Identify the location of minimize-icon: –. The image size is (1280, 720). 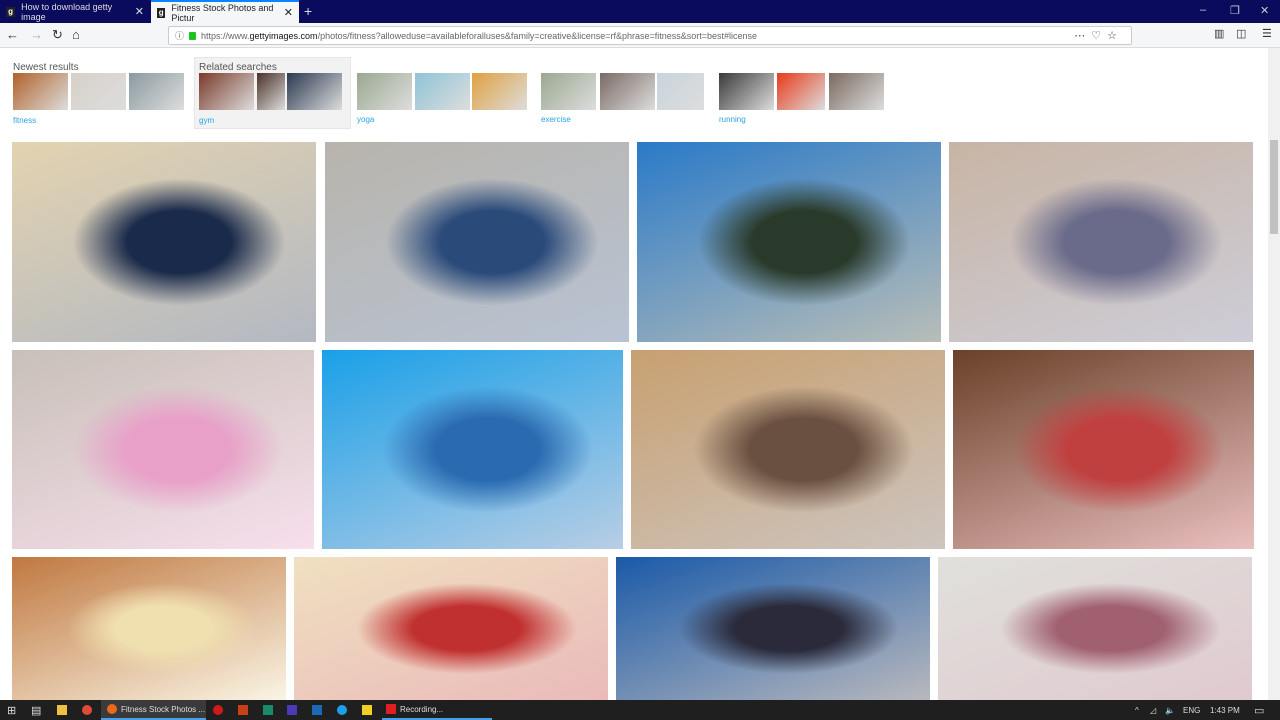
(1203, 10).